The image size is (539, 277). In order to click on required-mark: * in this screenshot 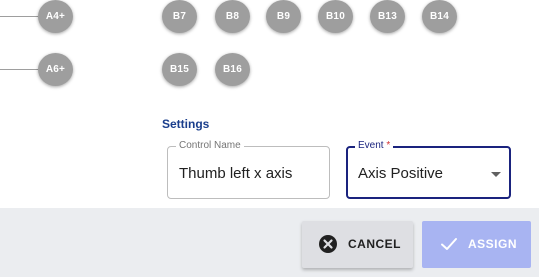, I will do `click(388, 145)`.